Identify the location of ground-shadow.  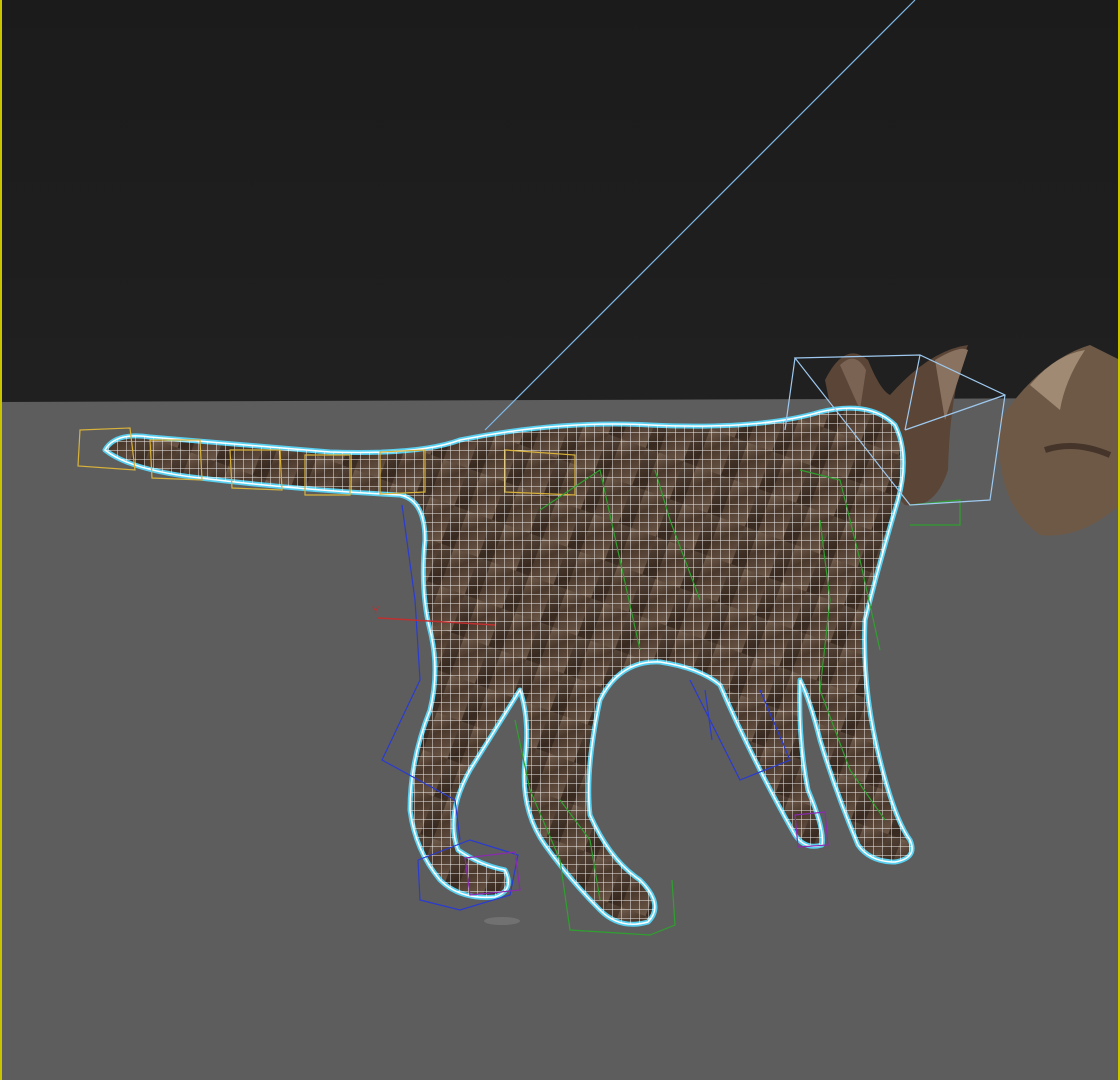
(502, 921).